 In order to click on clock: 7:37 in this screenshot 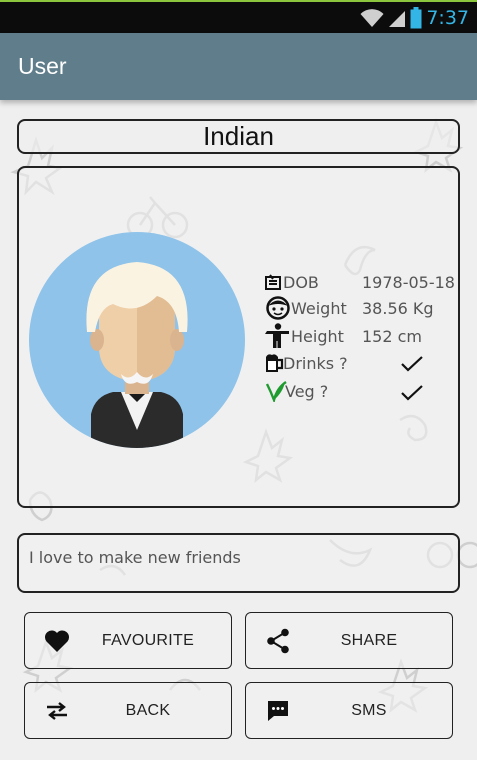, I will do `click(447, 17)`.